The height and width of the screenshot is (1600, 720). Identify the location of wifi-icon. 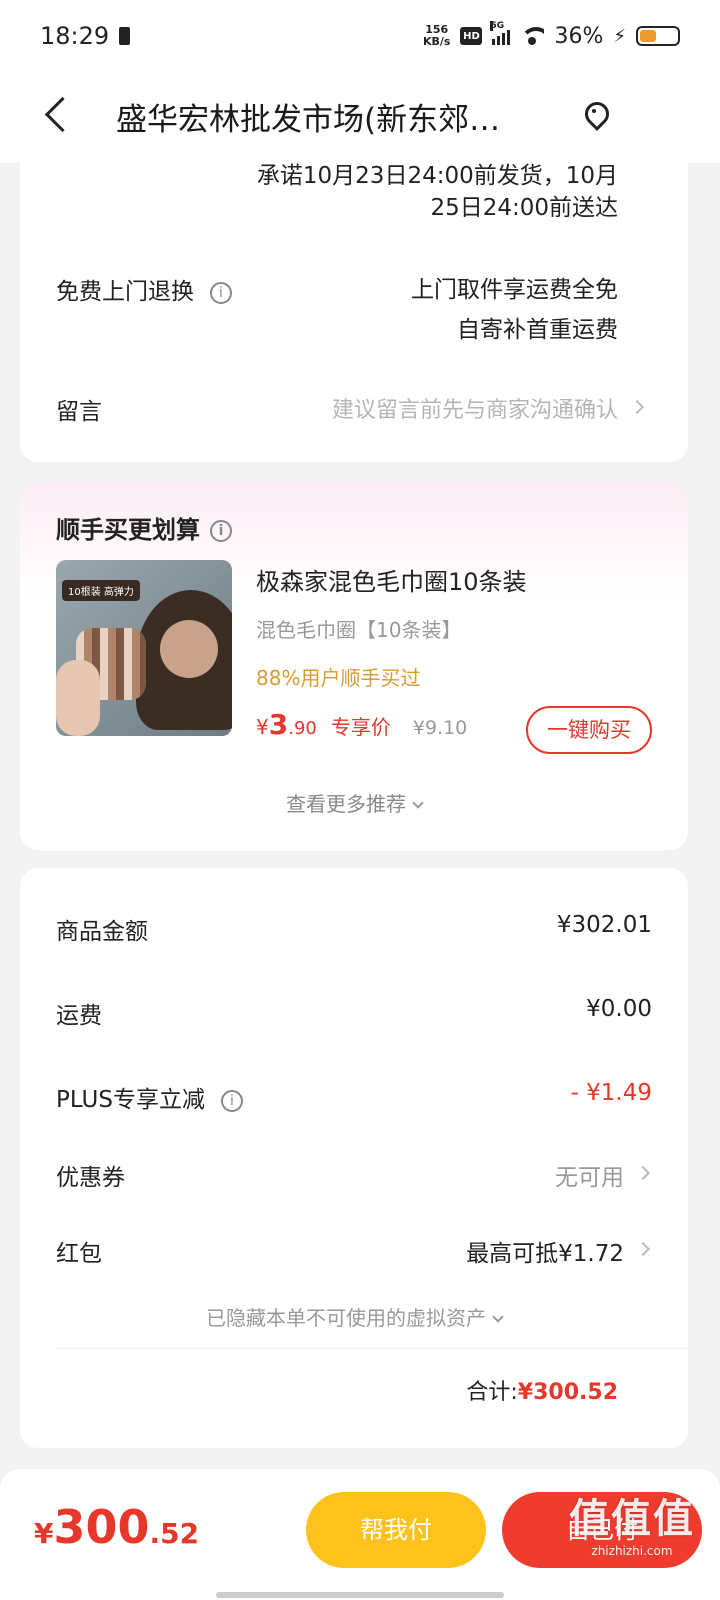
(532, 36).